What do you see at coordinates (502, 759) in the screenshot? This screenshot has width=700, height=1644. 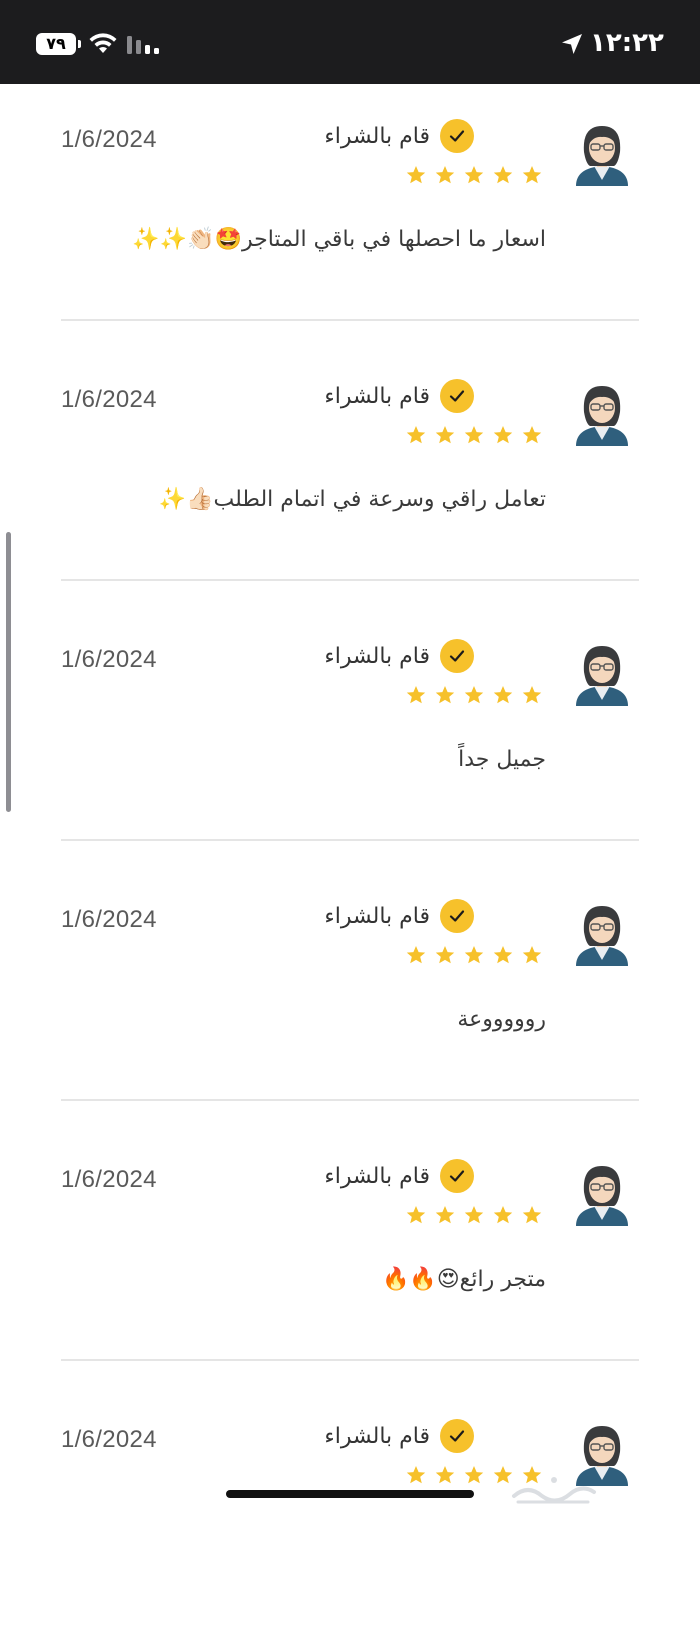 I see `review-comment: جميل جداً` at bounding box center [502, 759].